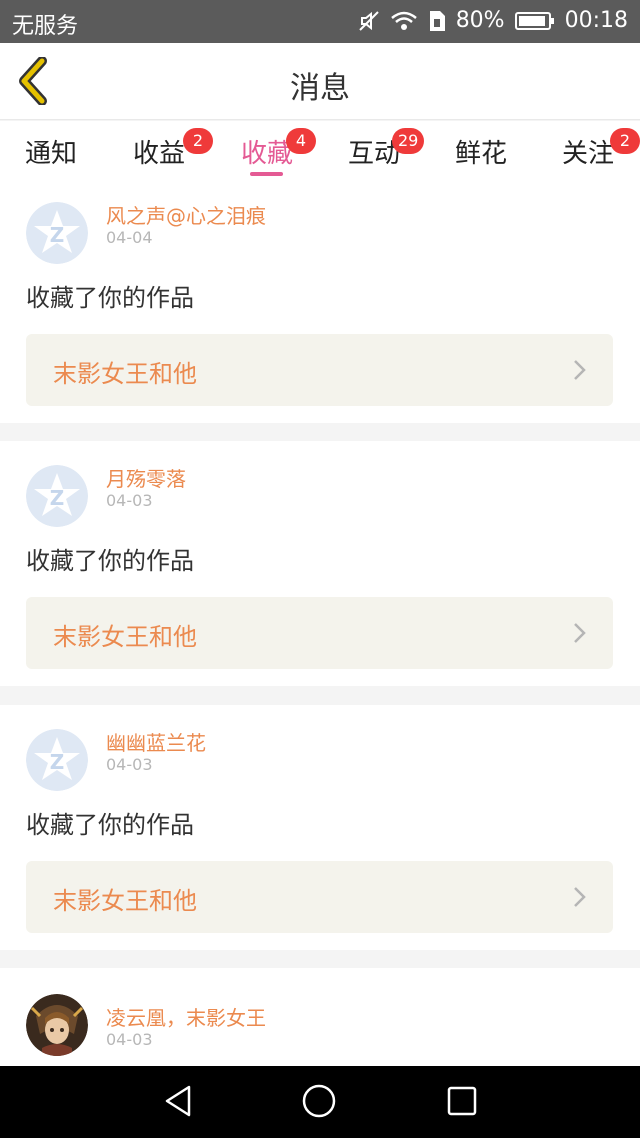 Image resolution: width=640 pixels, height=1138 pixels. I want to click on battery-icon, so click(534, 21).